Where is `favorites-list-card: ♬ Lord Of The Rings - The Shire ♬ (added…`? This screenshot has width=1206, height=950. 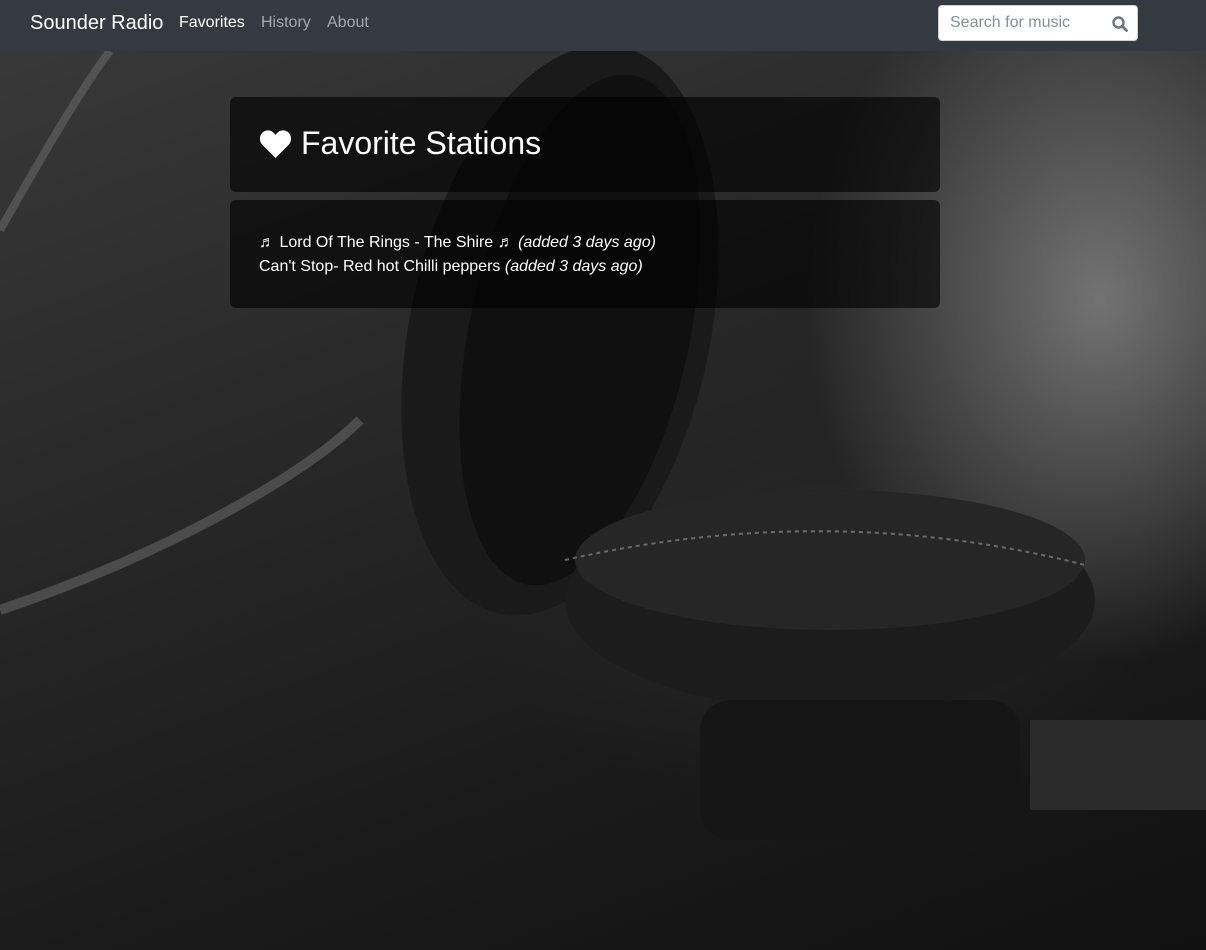
favorites-list-card: ♬ Lord Of The Rings - The Shire ♬ (added… is located at coordinates (585, 254).